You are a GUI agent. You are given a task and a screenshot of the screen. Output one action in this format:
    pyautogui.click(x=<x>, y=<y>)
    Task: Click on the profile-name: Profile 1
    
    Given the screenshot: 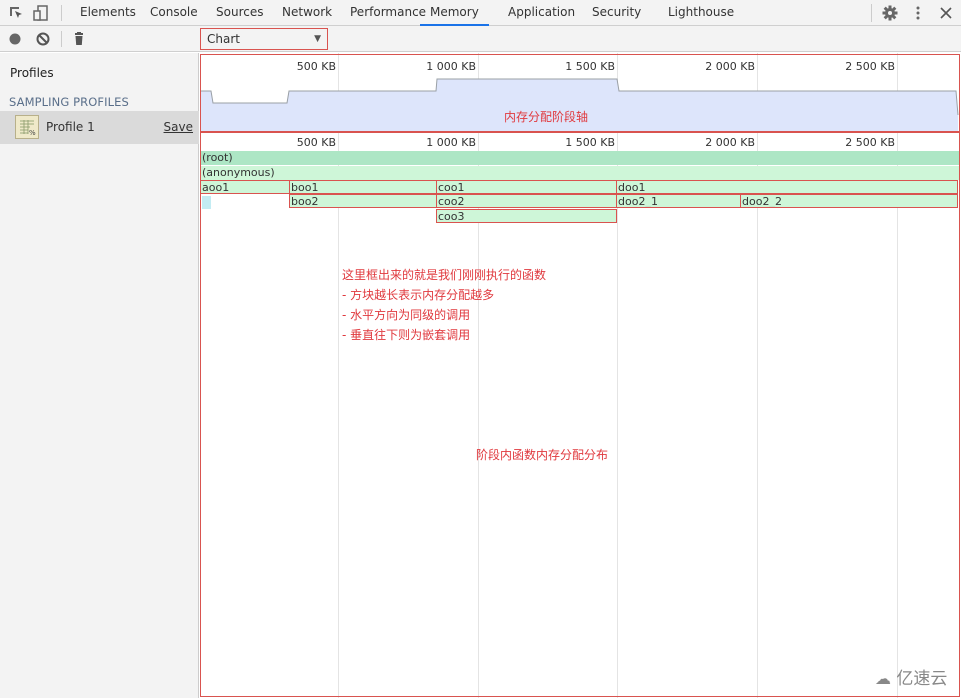 What is the action you would take?
    pyautogui.click(x=70, y=127)
    